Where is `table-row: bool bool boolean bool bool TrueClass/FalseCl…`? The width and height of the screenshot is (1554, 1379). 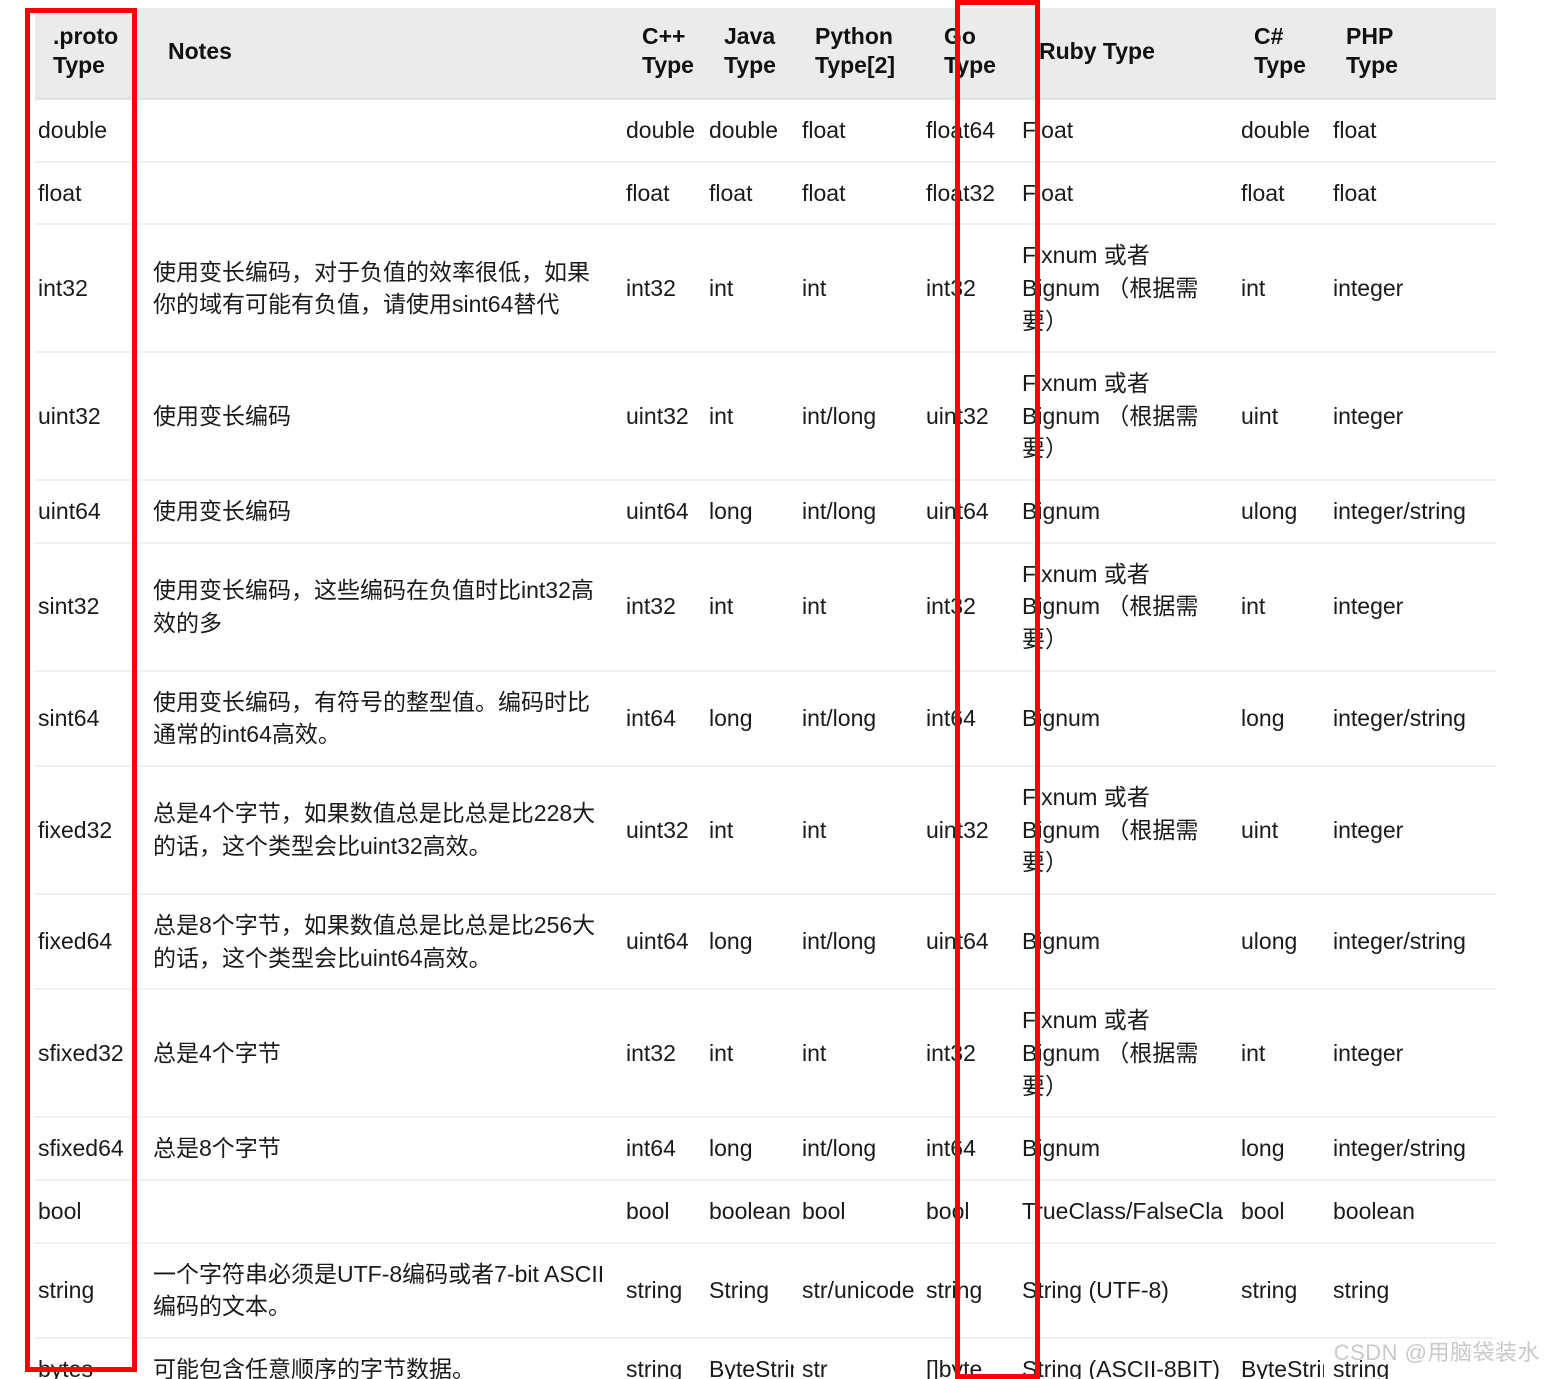 table-row: bool bool boolean bool bool TrueClass/FalseCl… is located at coordinates (765, 1211).